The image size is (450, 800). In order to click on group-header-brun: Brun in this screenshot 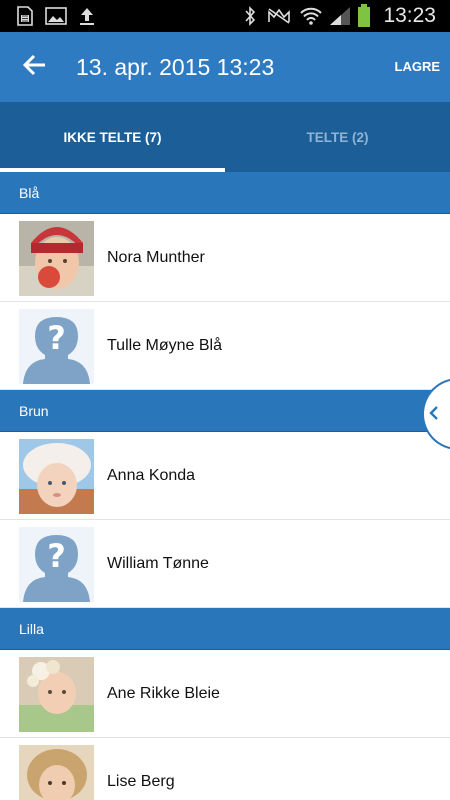, I will do `click(225, 411)`.